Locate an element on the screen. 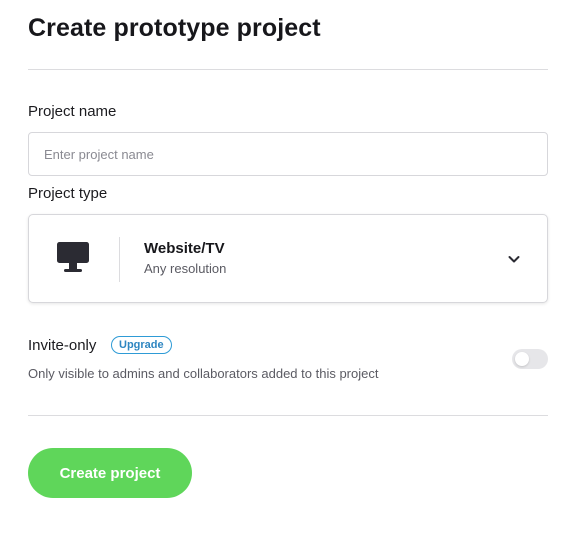  footer-divider is located at coordinates (288, 415).